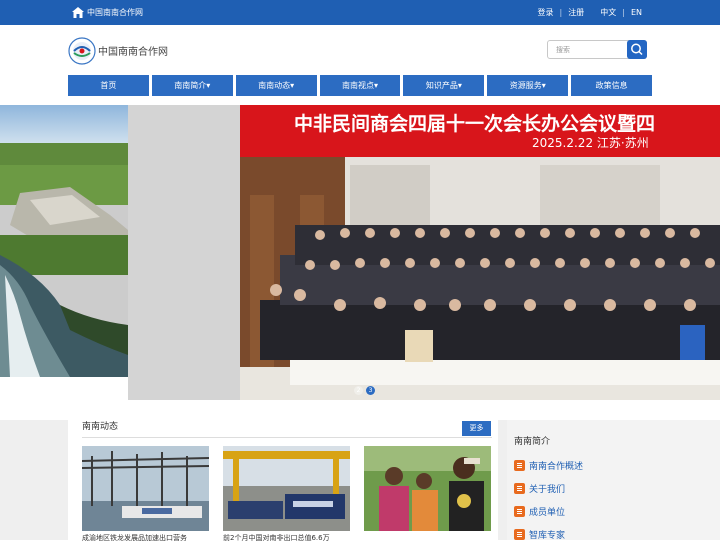 Image resolution: width=720 pixels, height=543 pixels. I want to click on carousel-dot-active: 3, so click(370, 390).